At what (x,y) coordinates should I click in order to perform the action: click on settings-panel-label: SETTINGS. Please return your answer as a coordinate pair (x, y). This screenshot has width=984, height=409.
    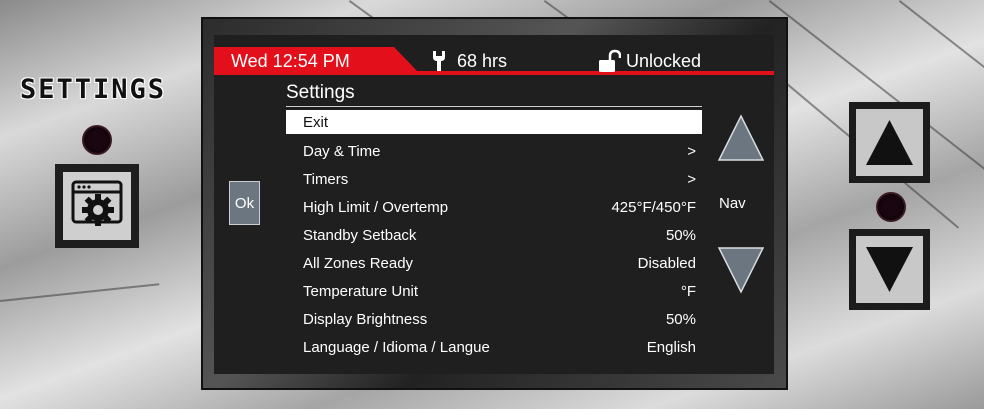
    Looking at the image, I should click on (93, 89).